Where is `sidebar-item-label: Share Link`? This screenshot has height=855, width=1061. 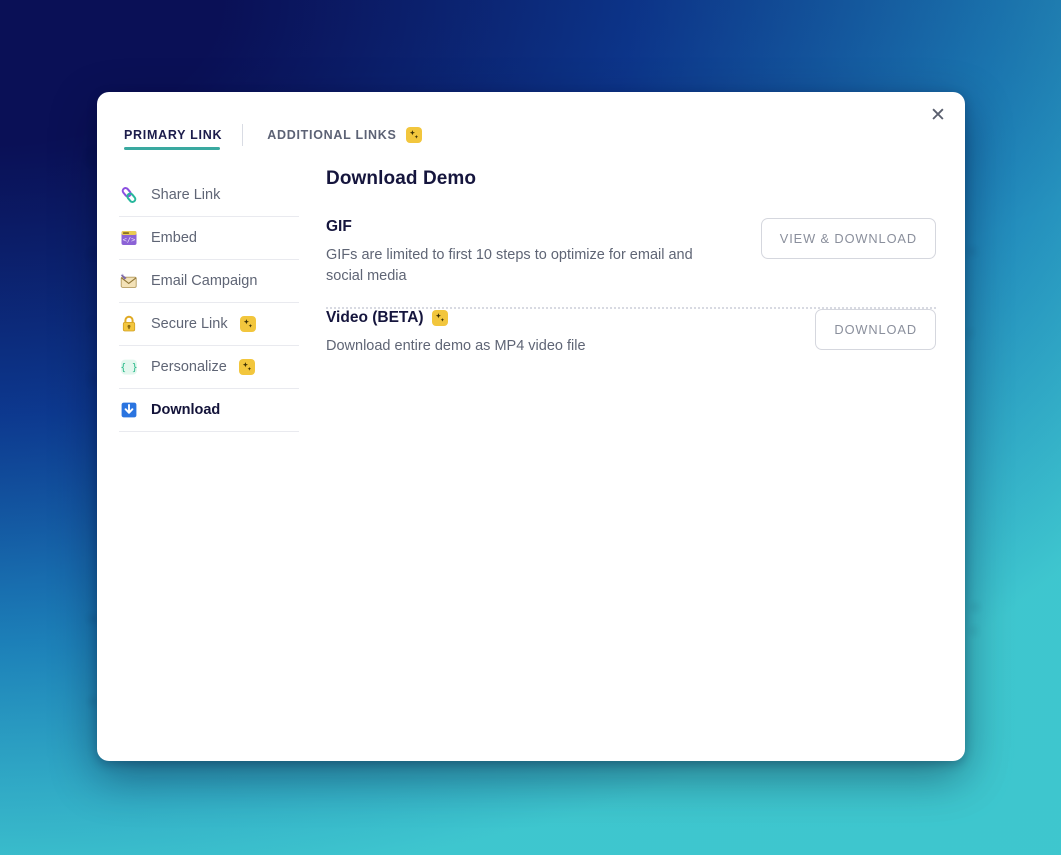 sidebar-item-label: Share Link is located at coordinates (186, 195).